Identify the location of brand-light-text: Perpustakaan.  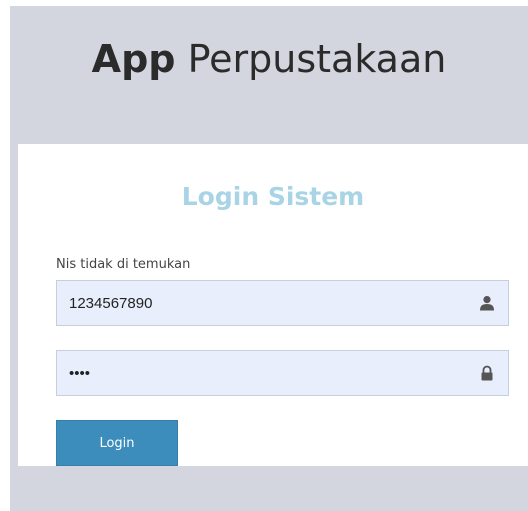
(317, 59).